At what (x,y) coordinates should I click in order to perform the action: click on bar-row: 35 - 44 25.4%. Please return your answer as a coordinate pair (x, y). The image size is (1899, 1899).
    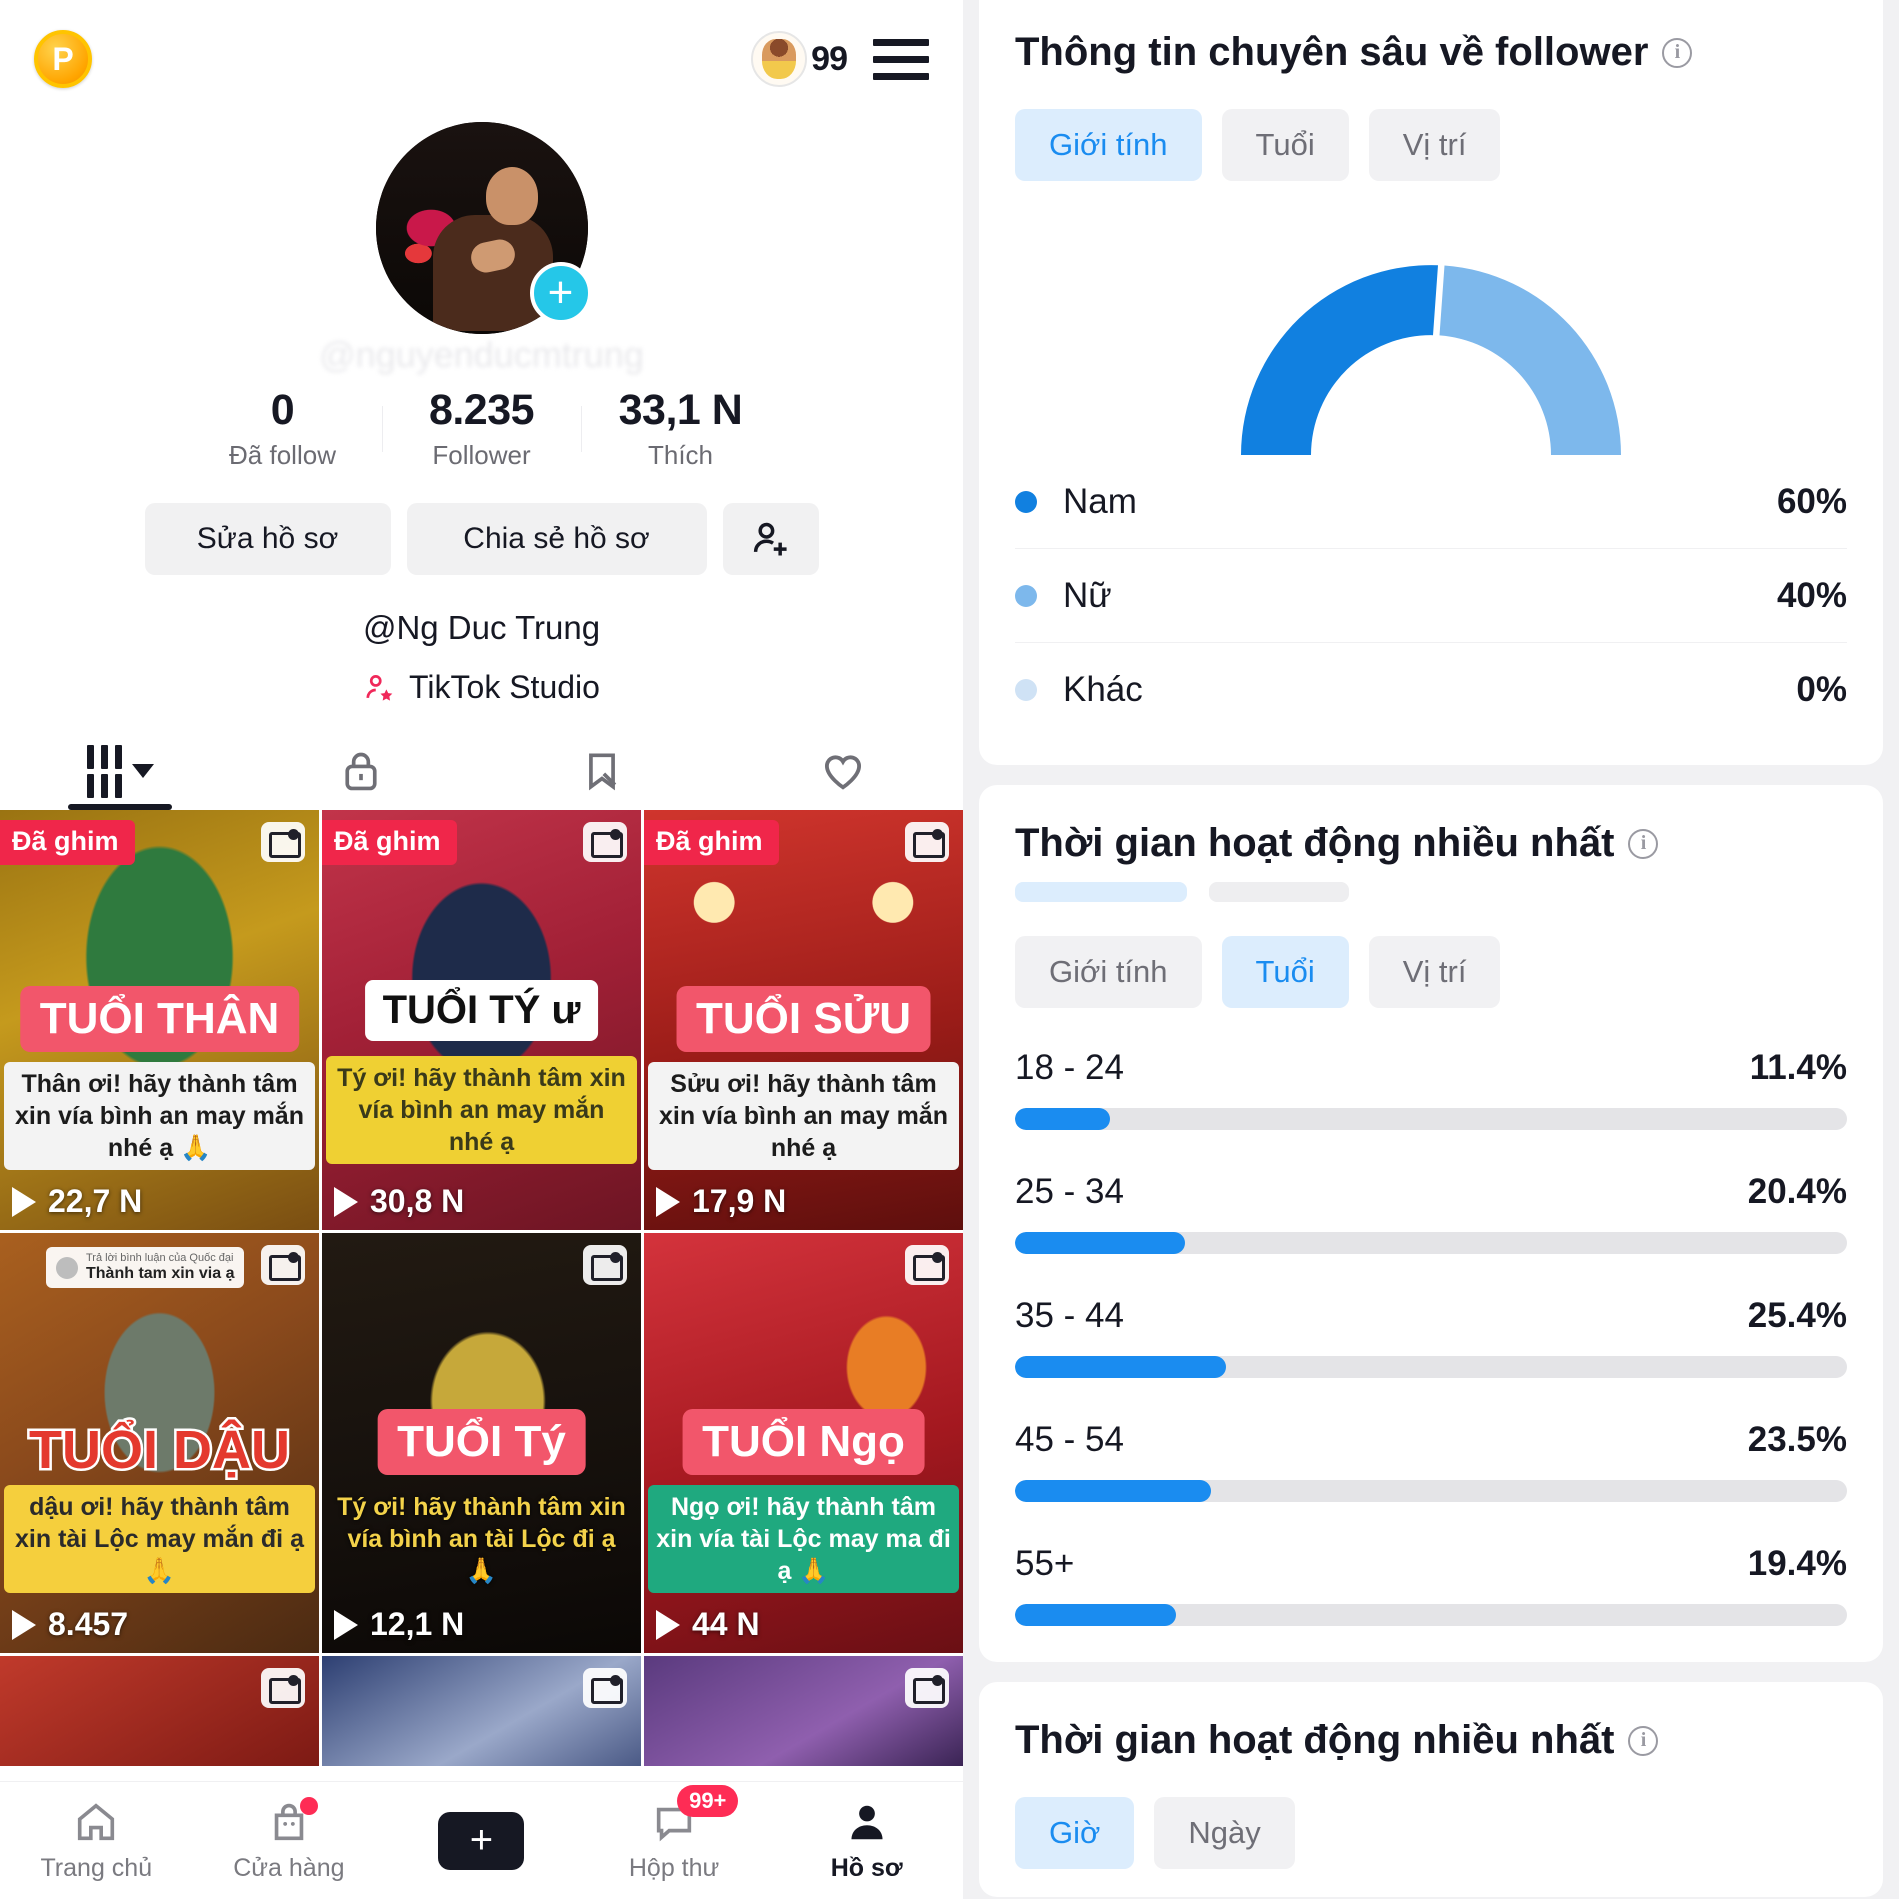
    Looking at the image, I should click on (1431, 1337).